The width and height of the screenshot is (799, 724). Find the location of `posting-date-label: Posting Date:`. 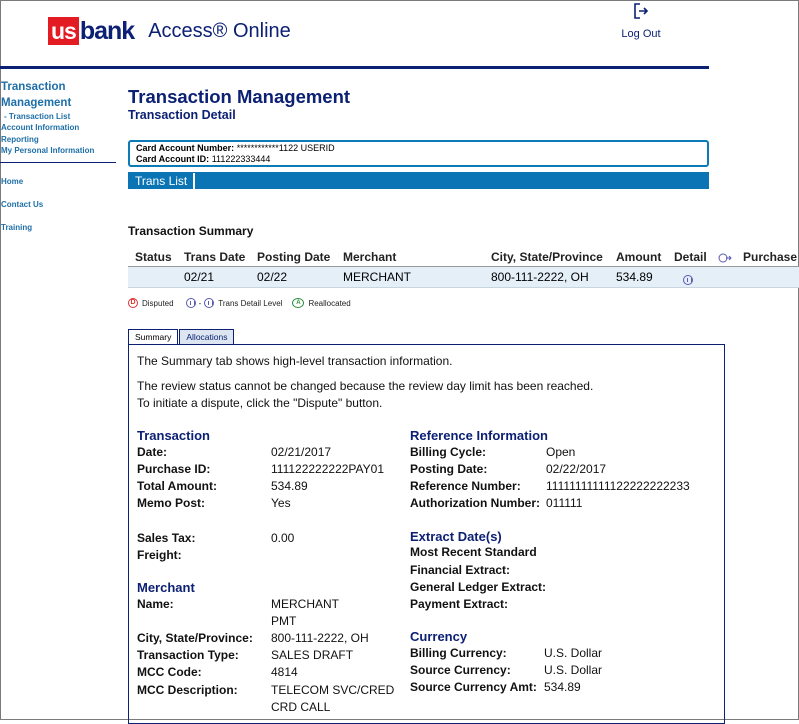

posting-date-label: Posting Date: is located at coordinates (449, 469).